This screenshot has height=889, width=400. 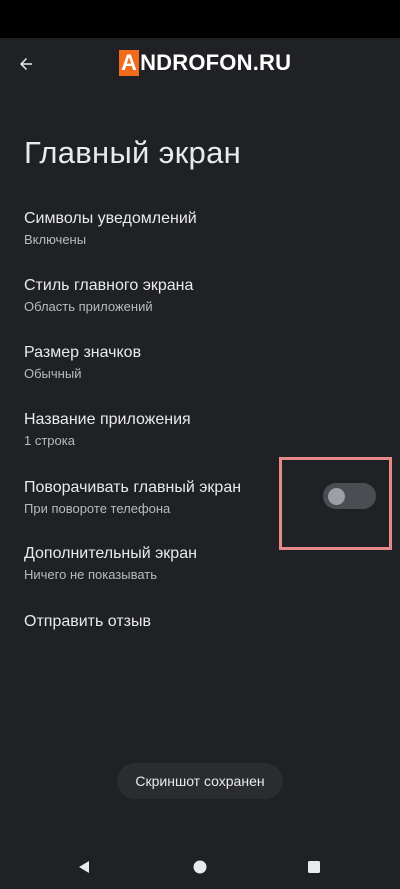 I want to click on setting-summary: Обычный, so click(x=53, y=373).